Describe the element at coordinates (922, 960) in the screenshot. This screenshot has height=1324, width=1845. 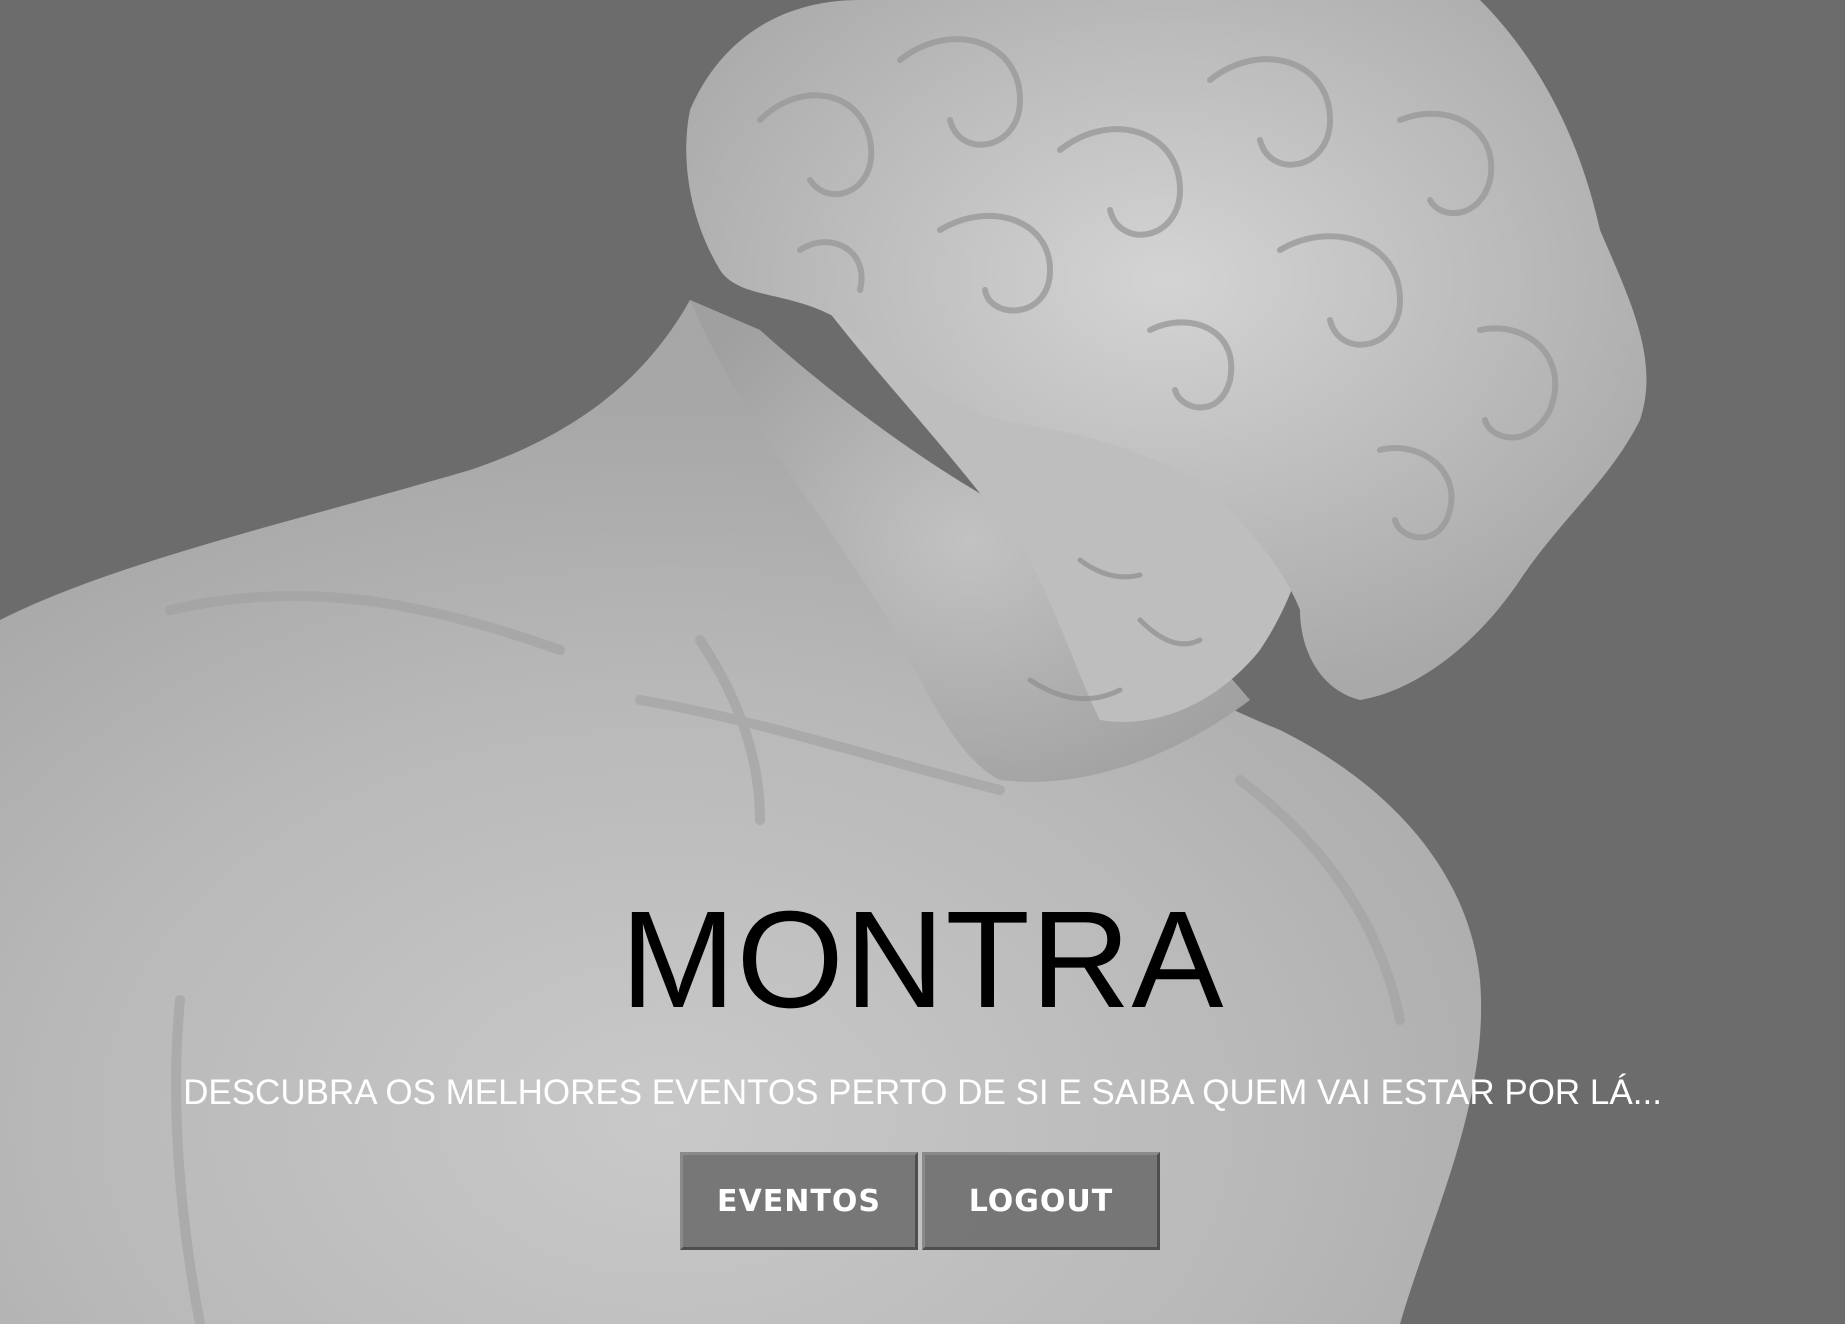
I see `site-title: MONTRA` at that location.